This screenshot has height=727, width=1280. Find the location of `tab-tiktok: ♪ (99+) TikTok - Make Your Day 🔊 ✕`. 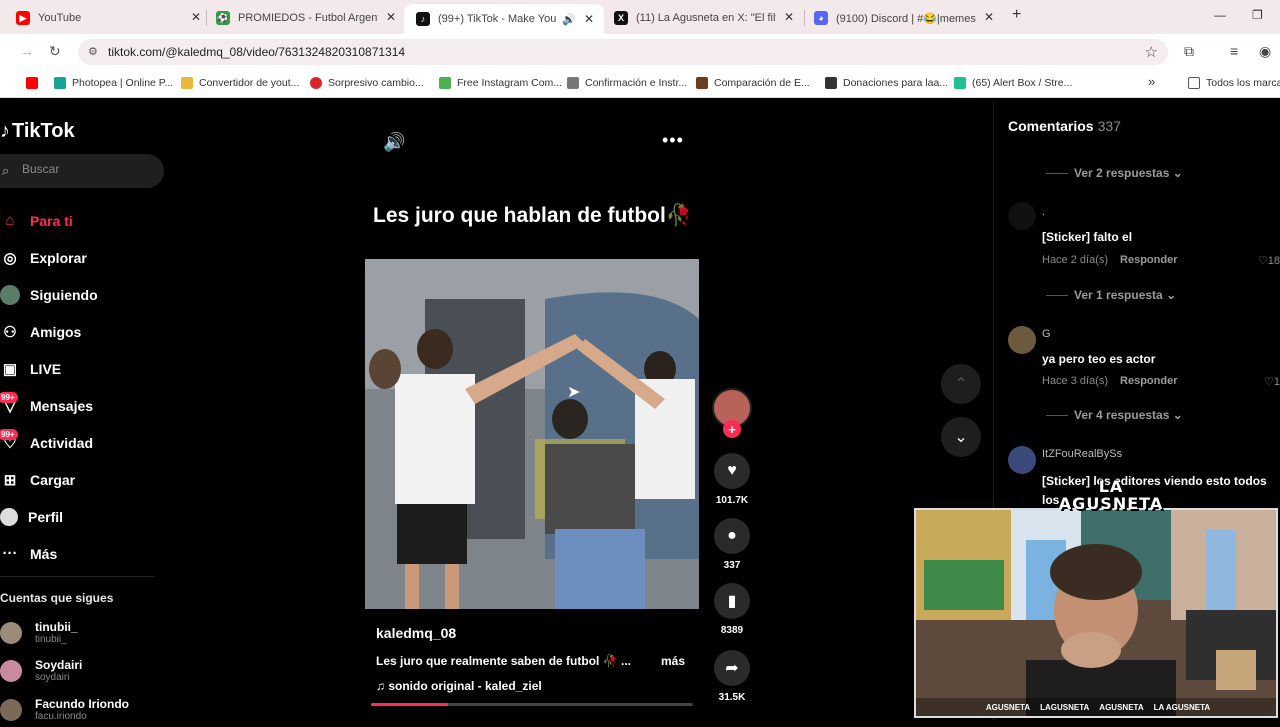

tab-tiktok: ♪ (99+) TikTok - Make Your Day 🔊 ✕ is located at coordinates (504, 19).